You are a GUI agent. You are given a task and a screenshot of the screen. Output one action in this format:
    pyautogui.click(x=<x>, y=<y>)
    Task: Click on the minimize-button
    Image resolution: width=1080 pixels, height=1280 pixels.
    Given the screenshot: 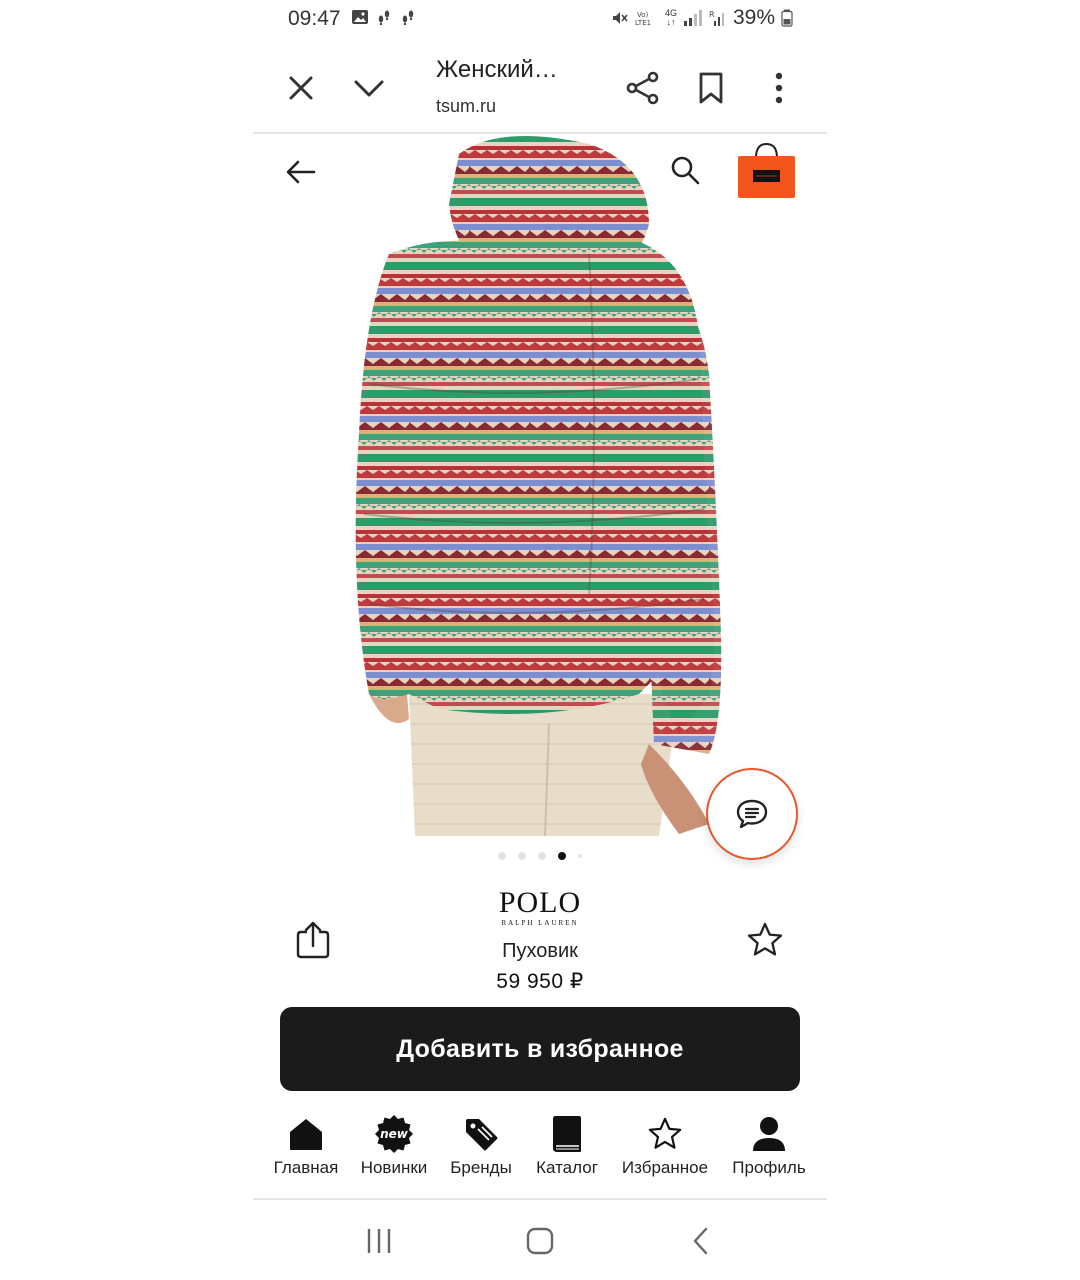 What is the action you would take?
    pyautogui.click(x=369, y=88)
    